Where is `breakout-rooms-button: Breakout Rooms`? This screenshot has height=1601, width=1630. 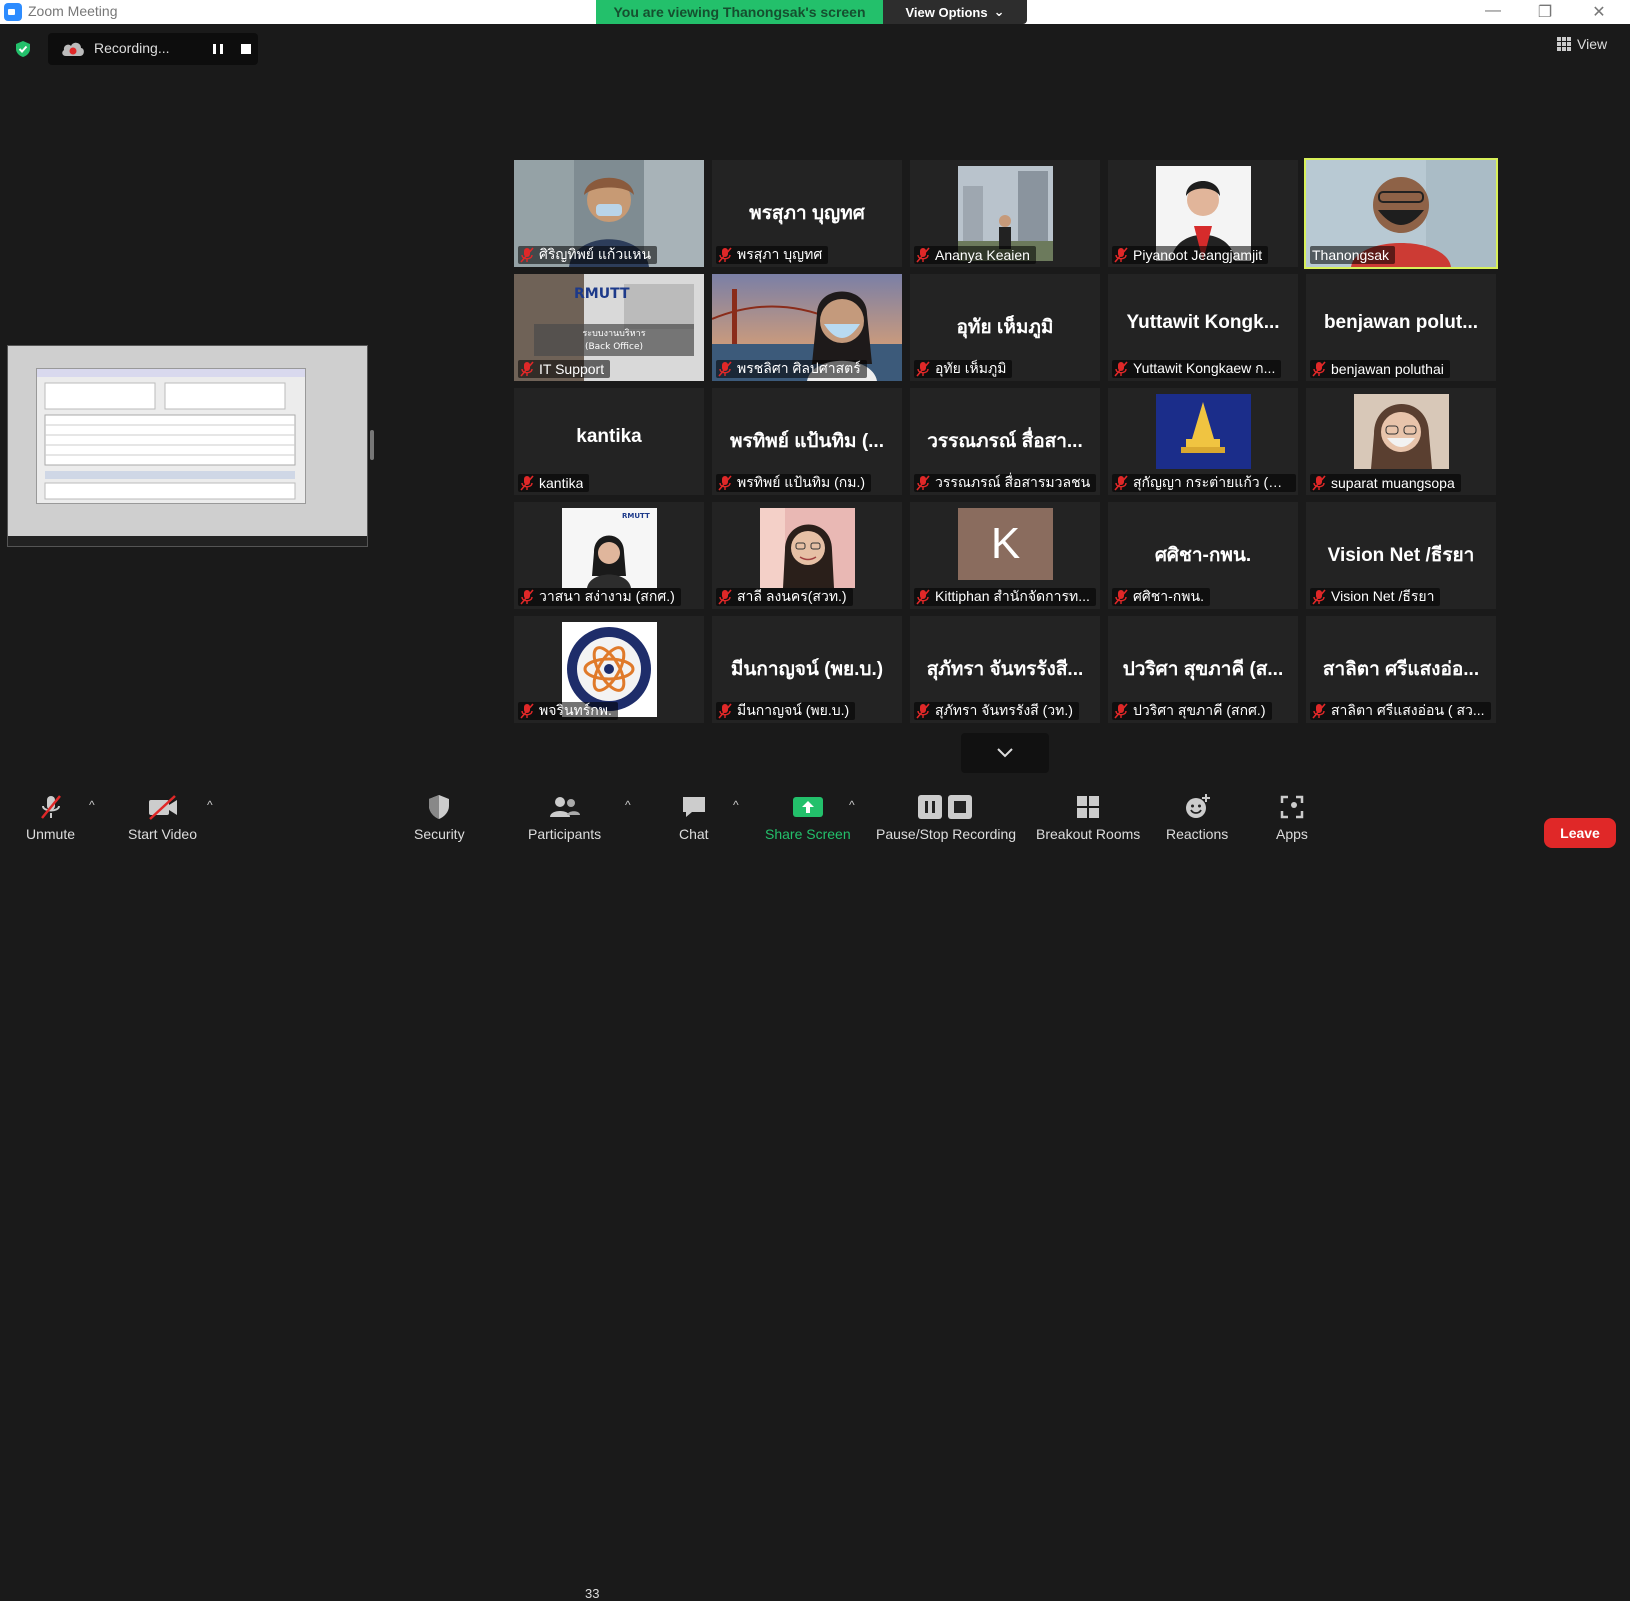 breakout-rooms-button: Breakout Rooms is located at coordinates (1088, 816).